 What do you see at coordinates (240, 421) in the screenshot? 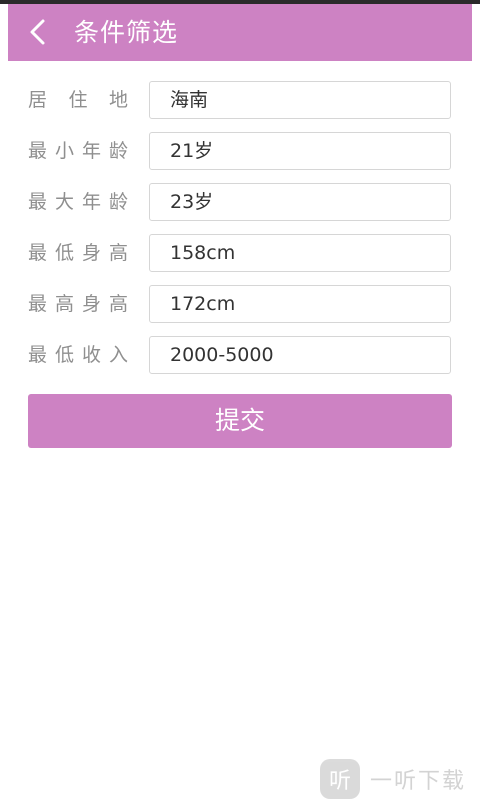
I see `submit-button: 提交` at bounding box center [240, 421].